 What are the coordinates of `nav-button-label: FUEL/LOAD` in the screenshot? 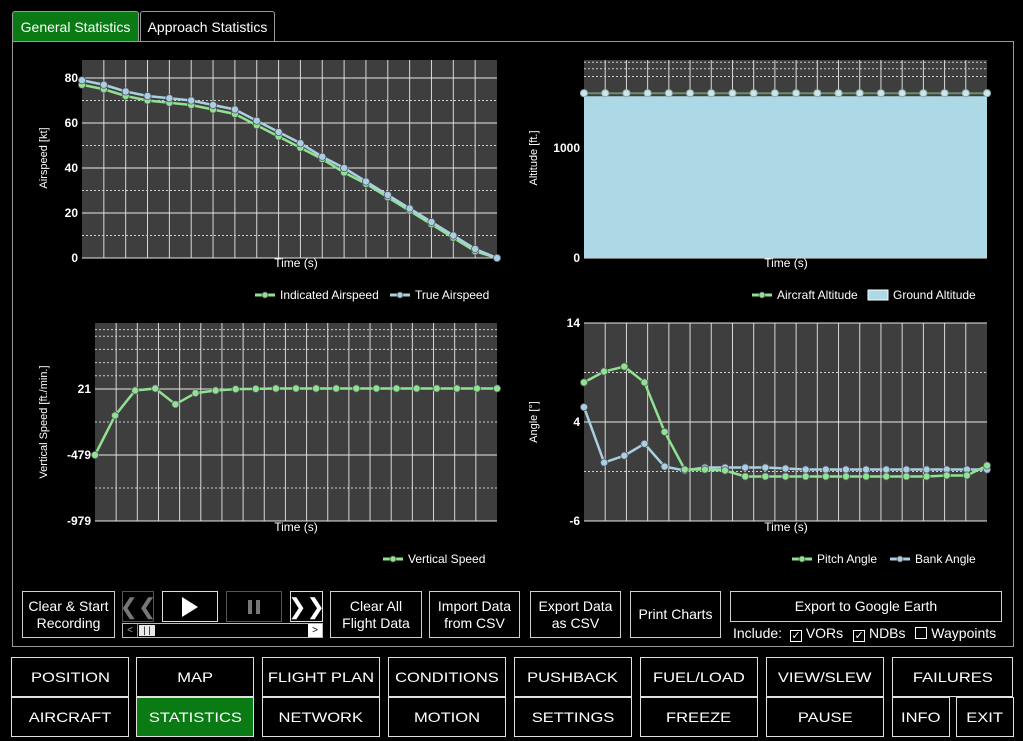 It's located at (699, 677).